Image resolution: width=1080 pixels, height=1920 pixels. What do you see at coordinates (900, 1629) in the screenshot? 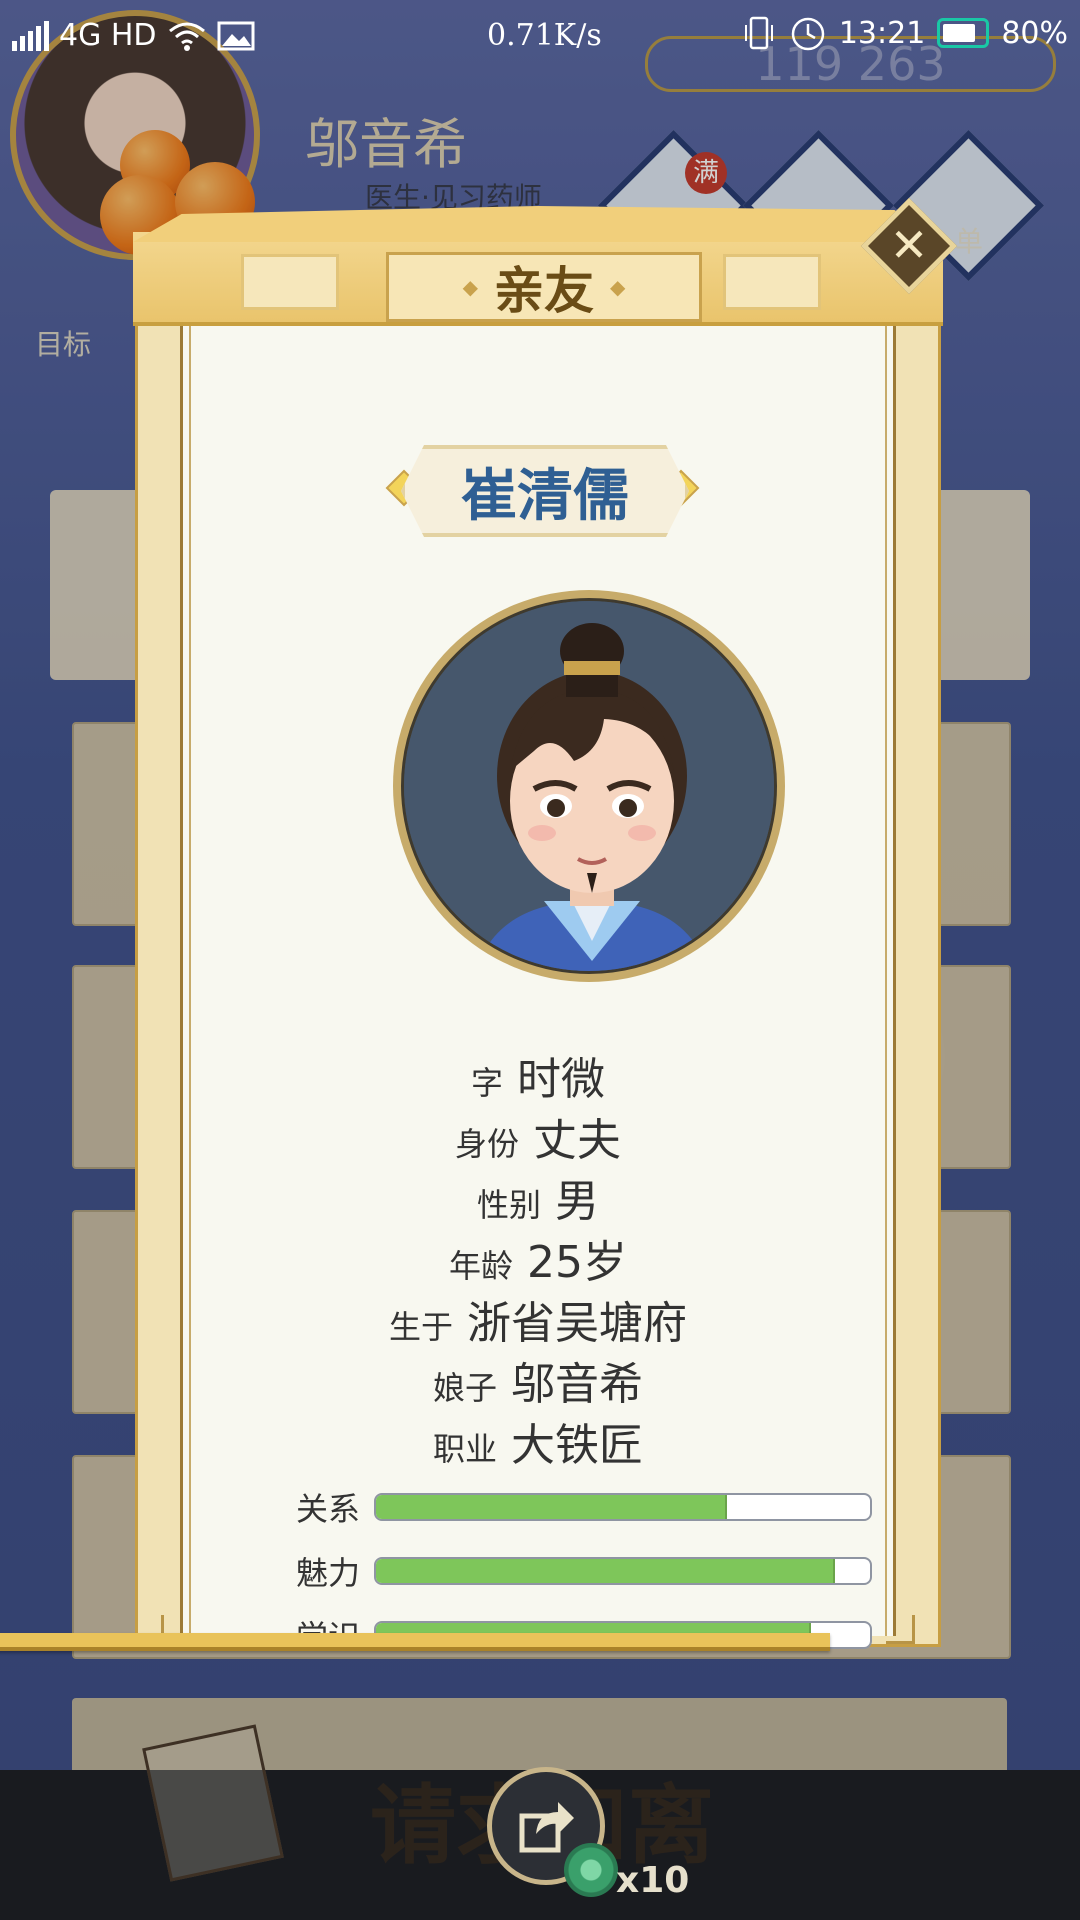
I see `corner-ornament` at bounding box center [900, 1629].